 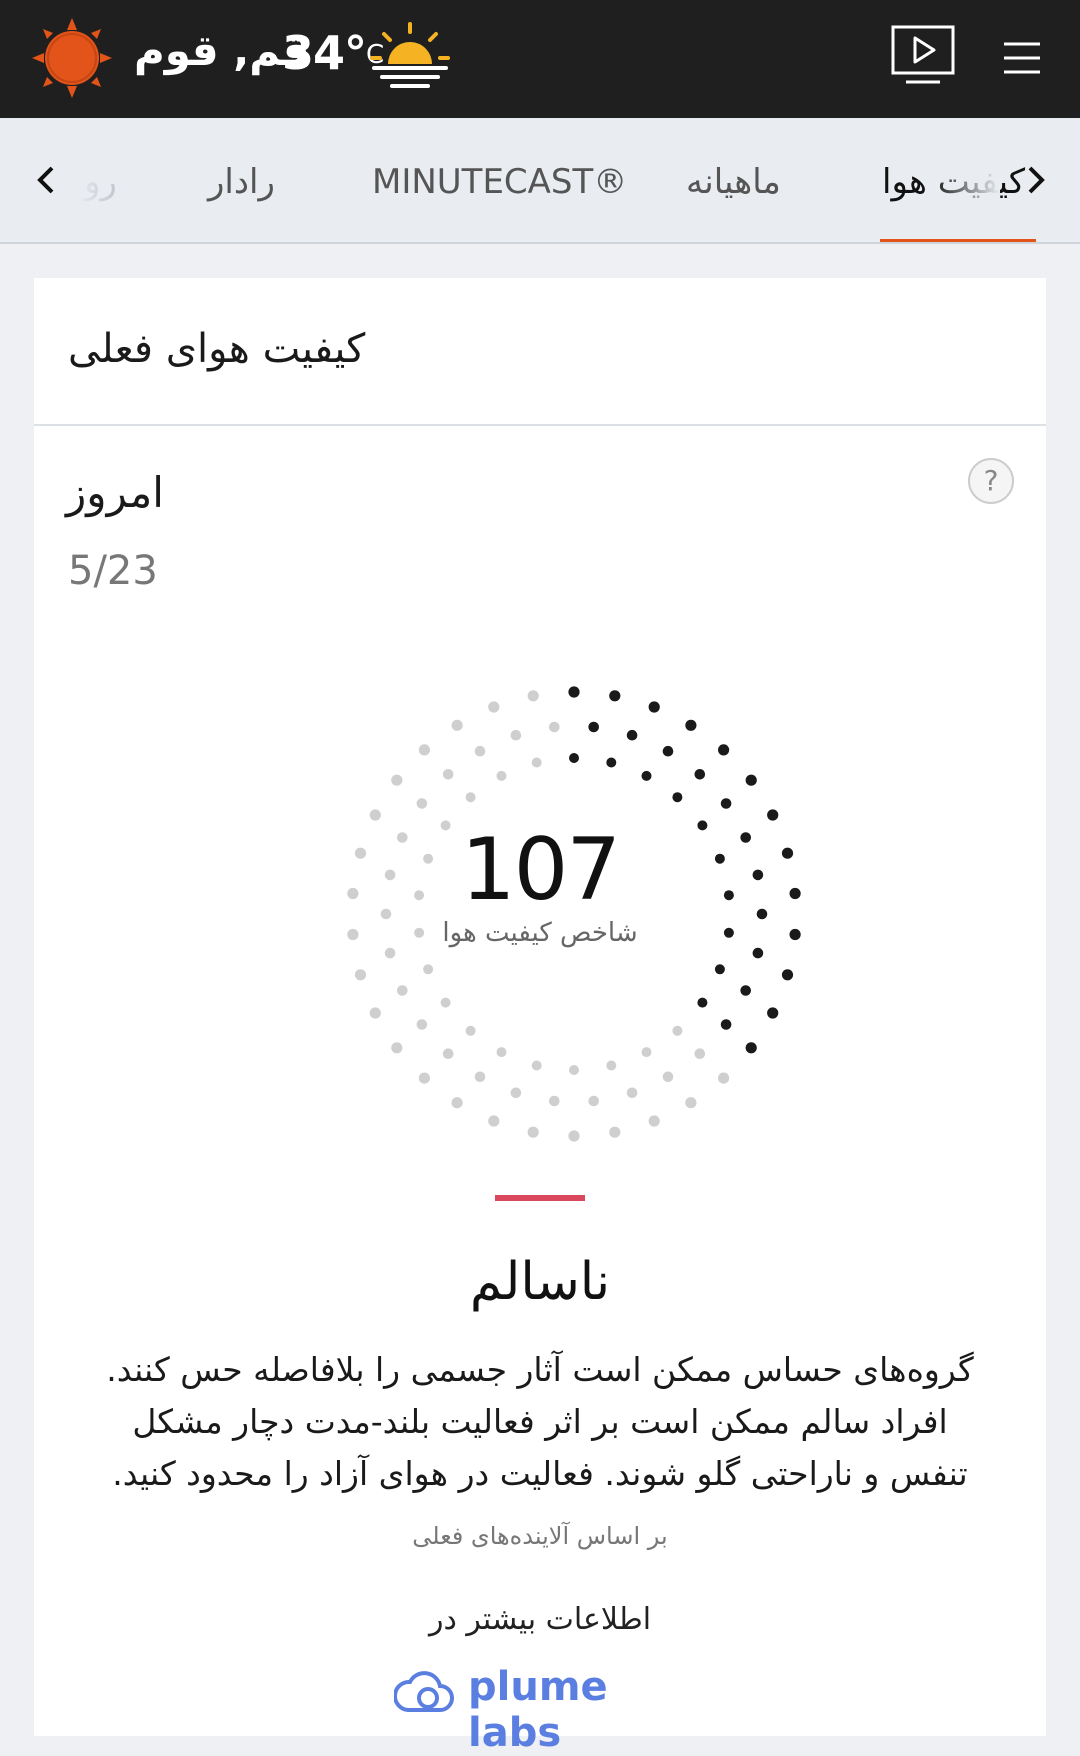 I want to click on day-label: امروز, so click(x=115, y=492).